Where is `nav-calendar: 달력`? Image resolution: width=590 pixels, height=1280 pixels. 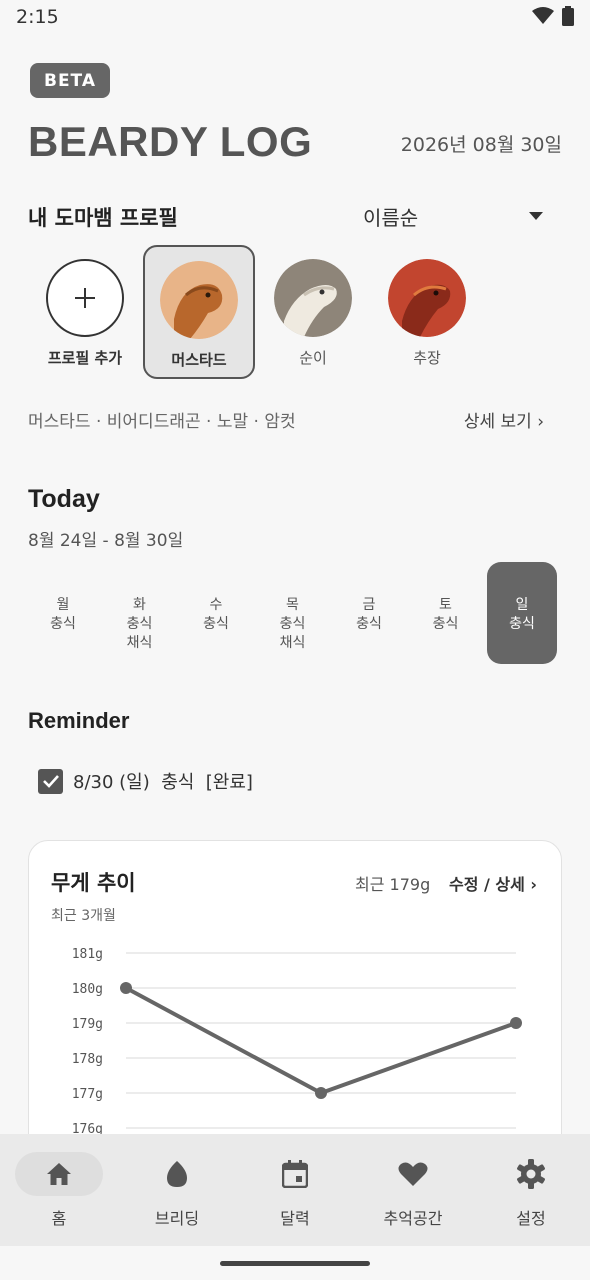
nav-calendar: 달력 is located at coordinates (295, 1190).